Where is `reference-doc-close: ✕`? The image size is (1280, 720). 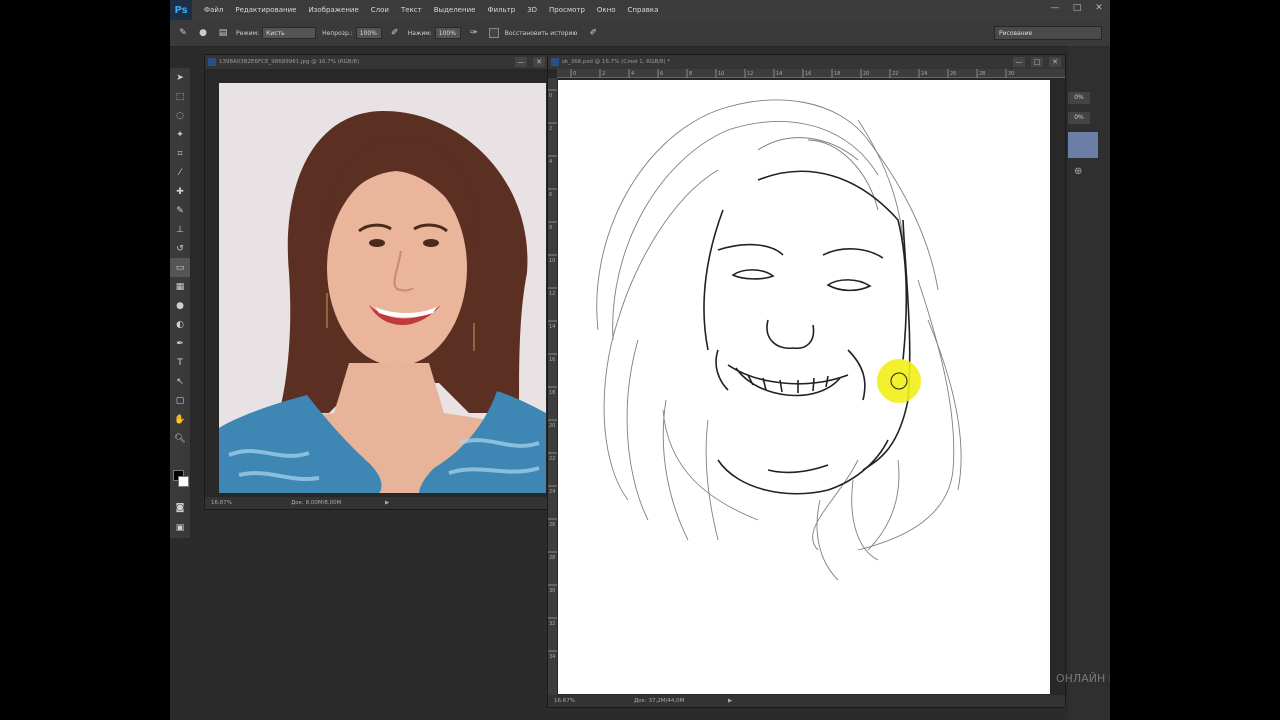 reference-doc-close: ✕ is located at coordinates (539, 62).